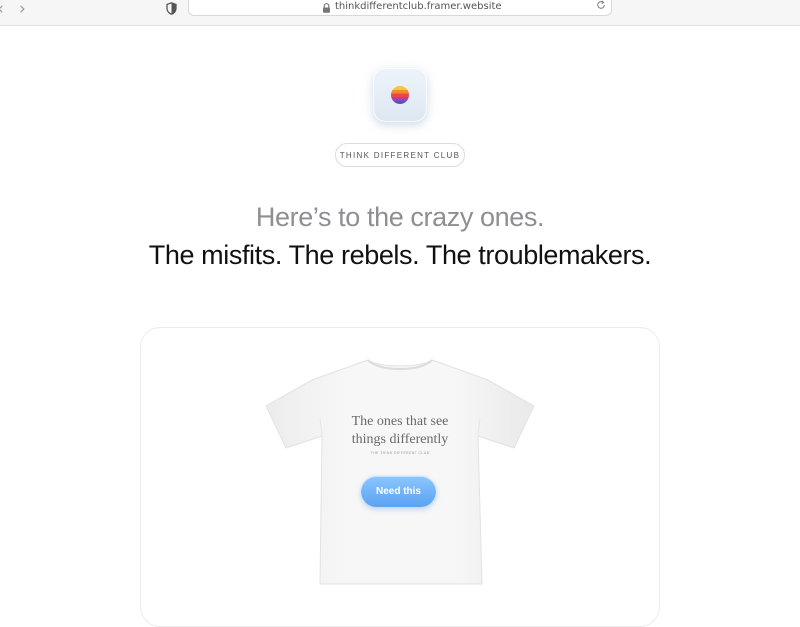  I want to click on back-icon: ‹, so click(2, 9).